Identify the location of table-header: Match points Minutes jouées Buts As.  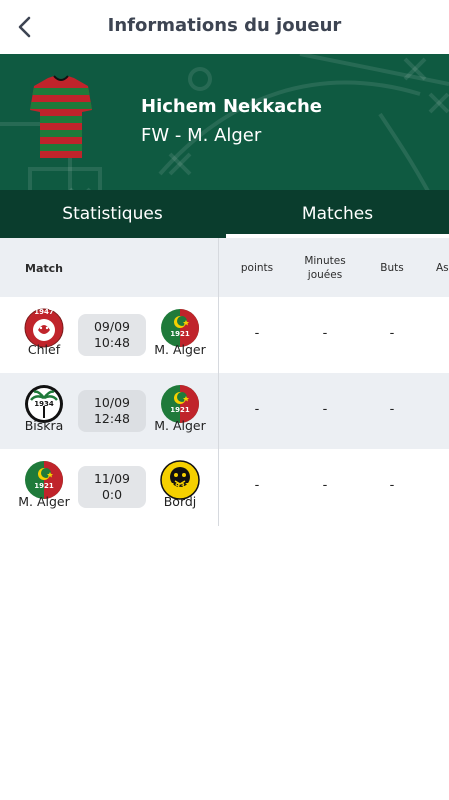
(224, 267).